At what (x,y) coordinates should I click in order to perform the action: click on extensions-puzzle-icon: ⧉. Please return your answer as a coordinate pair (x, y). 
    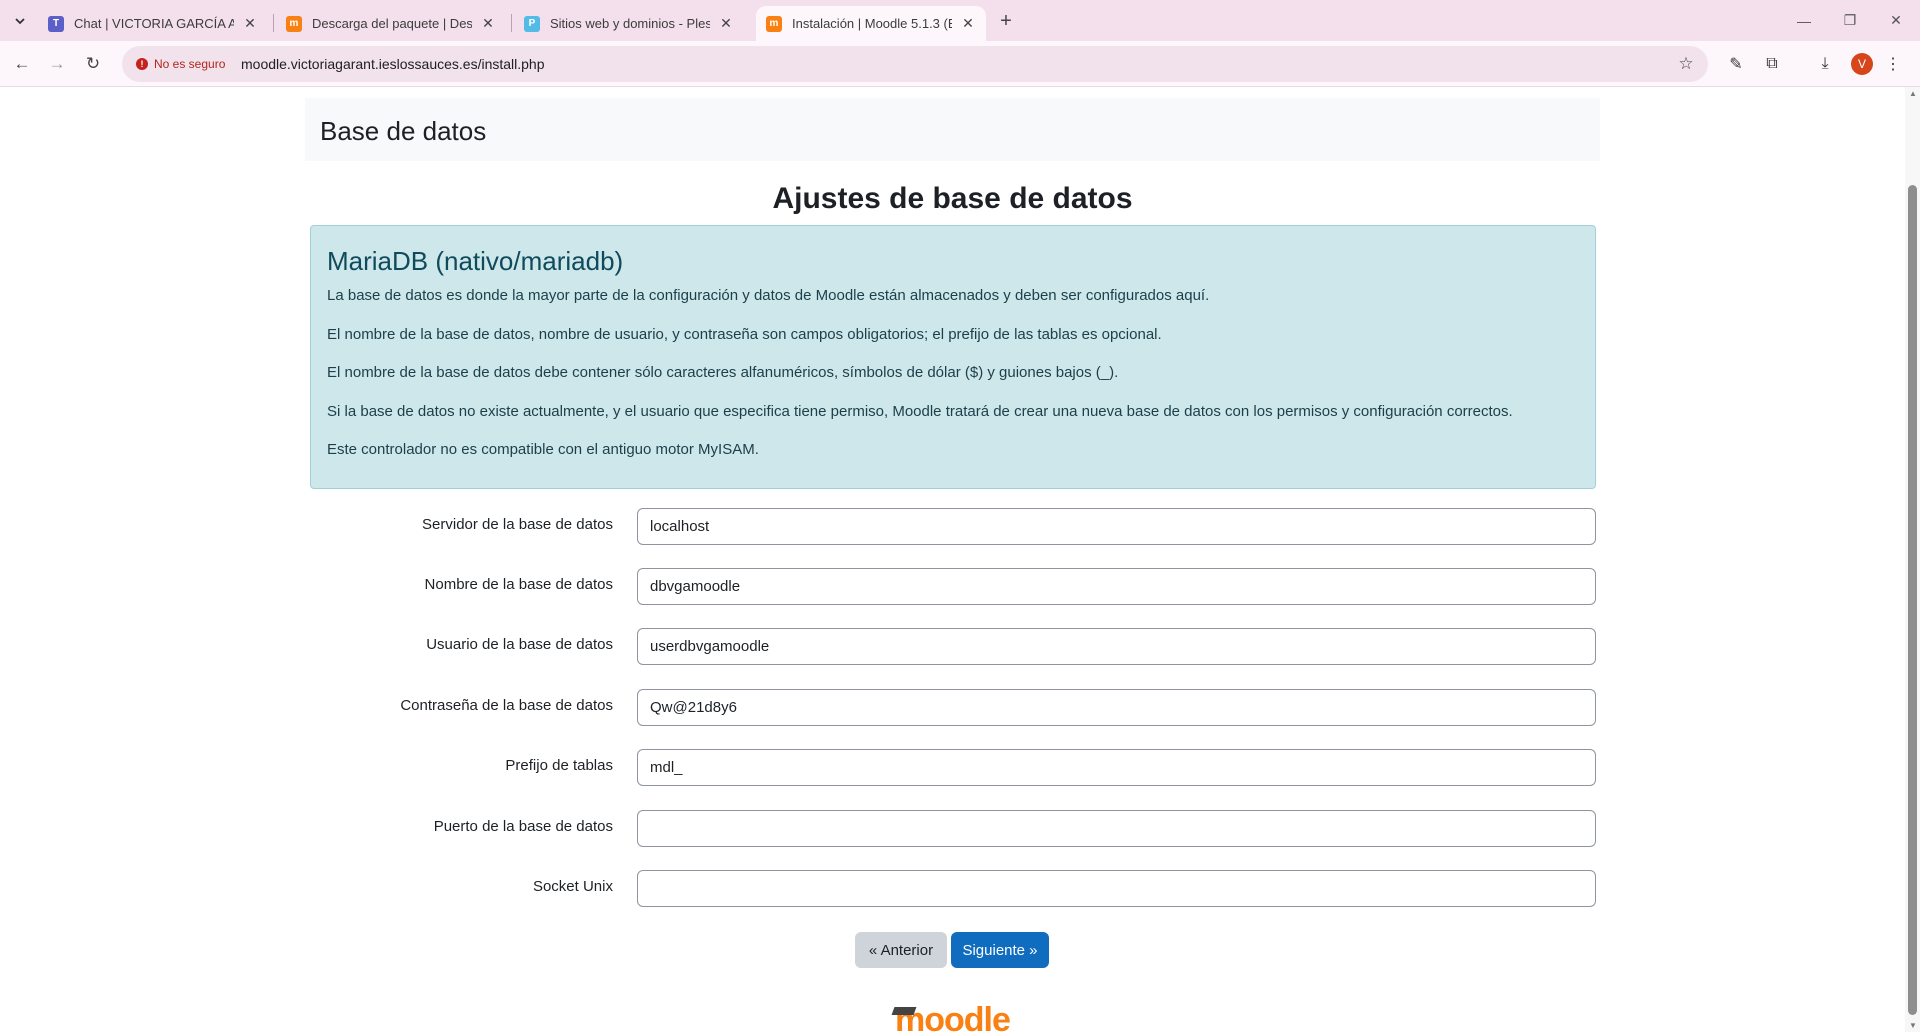
    Looking at the image, I should click on (1772, 64).